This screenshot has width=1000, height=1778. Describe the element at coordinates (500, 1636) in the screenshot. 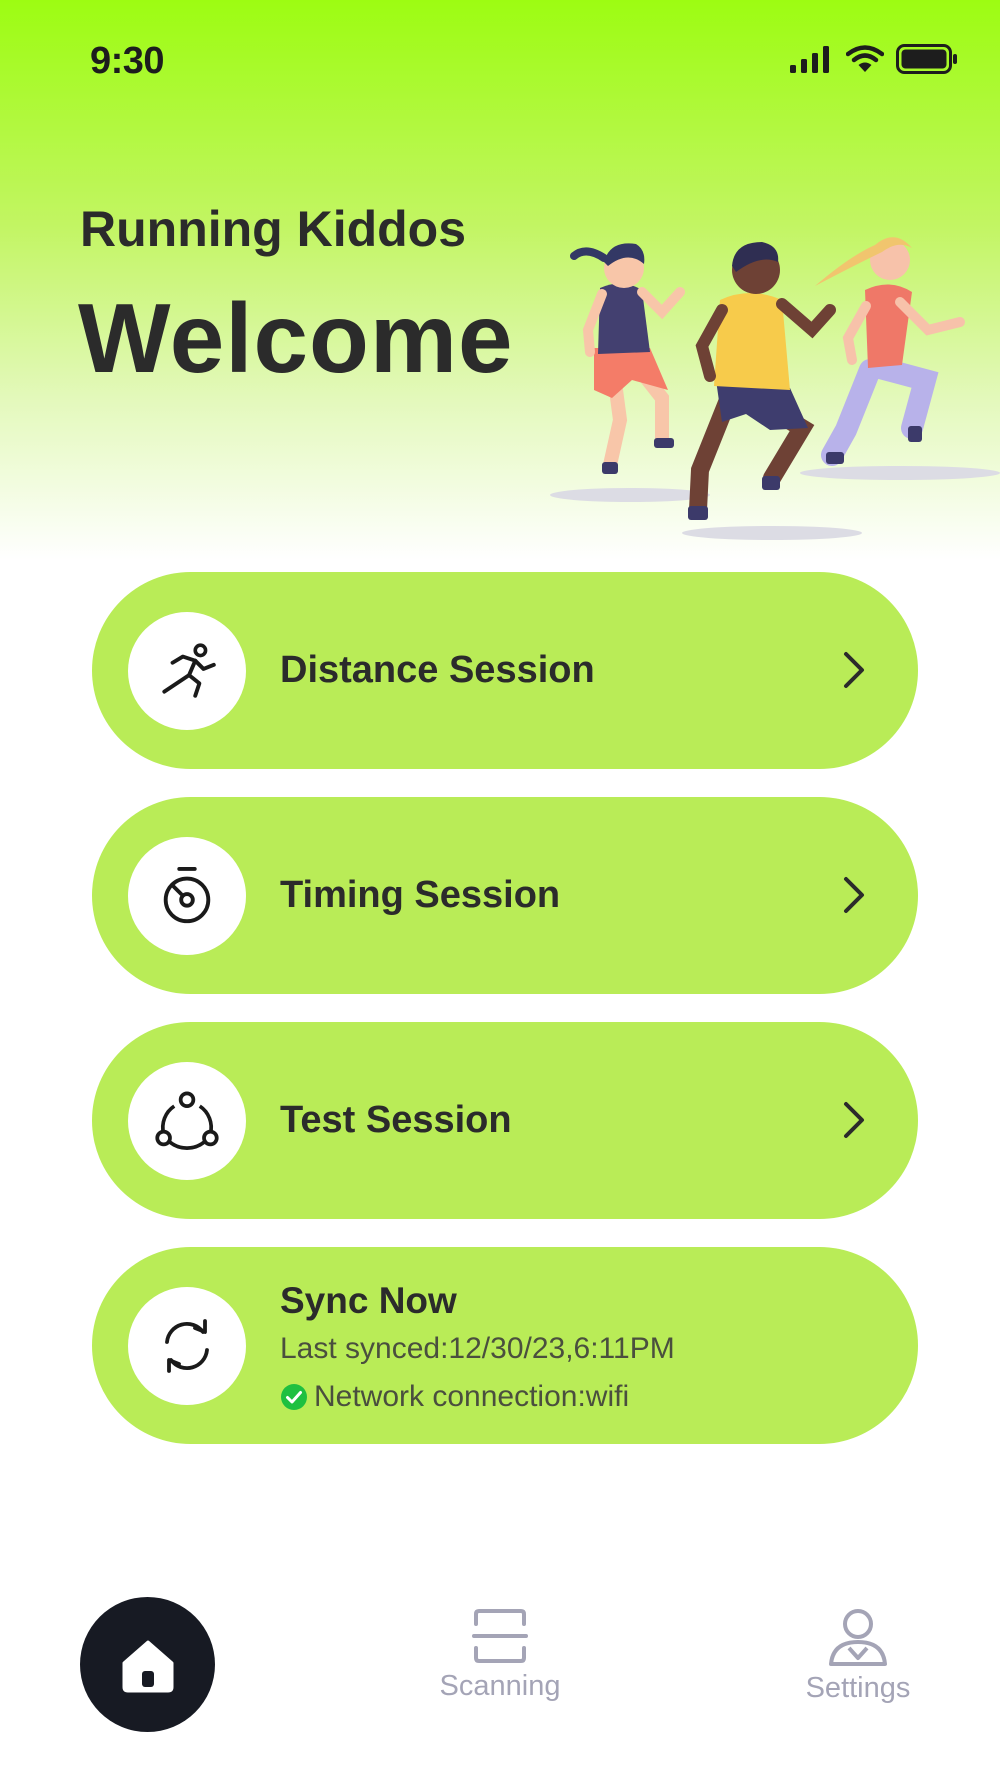

I see `scan-icon` at that location.